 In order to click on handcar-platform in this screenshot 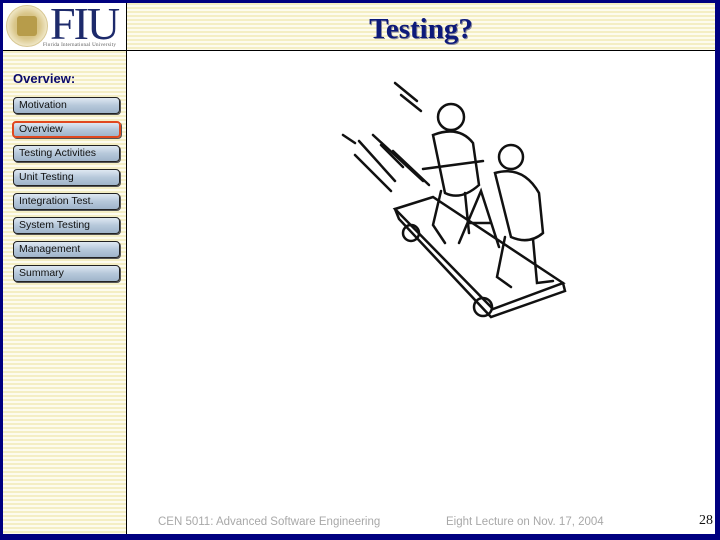, I will do `click(479, 253)`.